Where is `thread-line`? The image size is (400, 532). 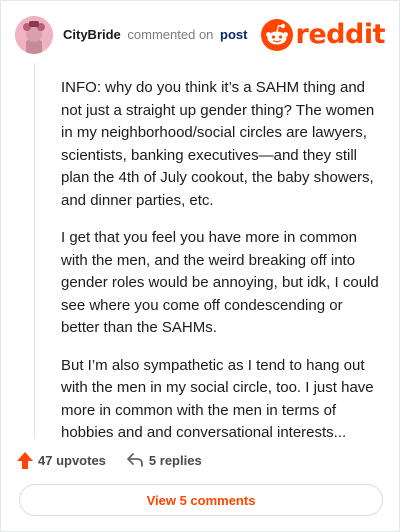 thread-line is located at coordinates (34, 250).